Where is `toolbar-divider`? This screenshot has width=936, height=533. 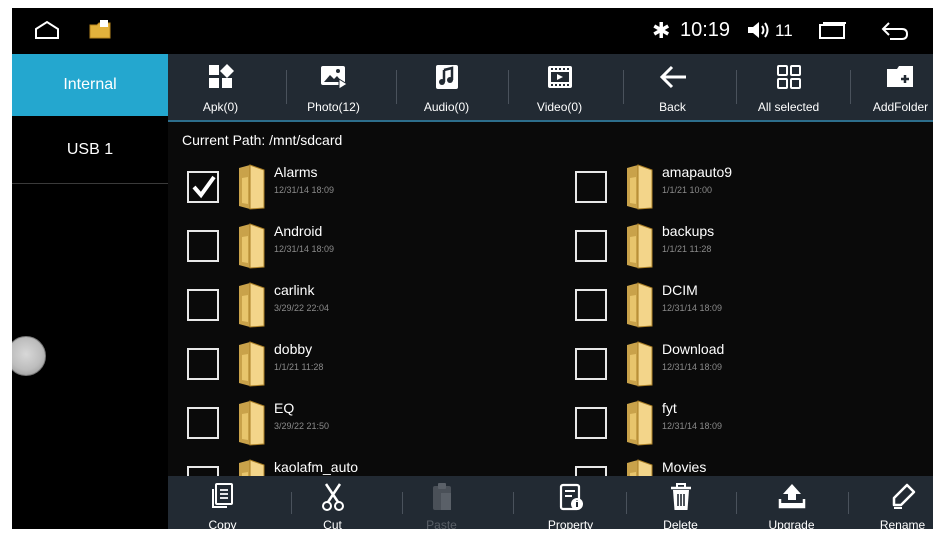
toolbar-divider is located at coordinates (513, 503).